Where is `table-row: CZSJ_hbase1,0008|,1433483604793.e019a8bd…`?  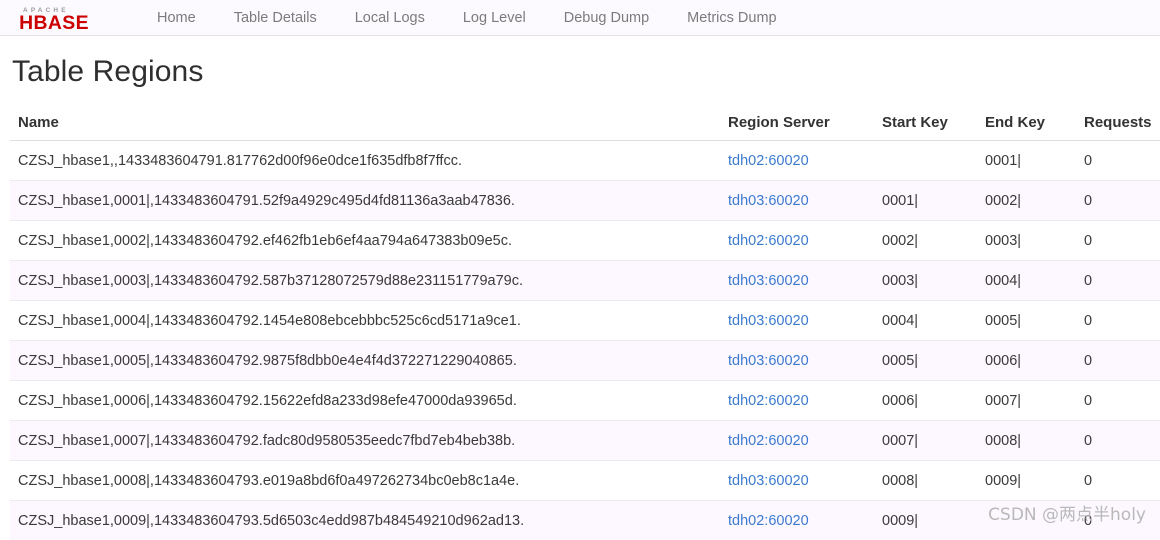
table-row: CZSJ_hbase1,0008|,1433483604793.e019a8bd… is located at coordinates (585, 481).